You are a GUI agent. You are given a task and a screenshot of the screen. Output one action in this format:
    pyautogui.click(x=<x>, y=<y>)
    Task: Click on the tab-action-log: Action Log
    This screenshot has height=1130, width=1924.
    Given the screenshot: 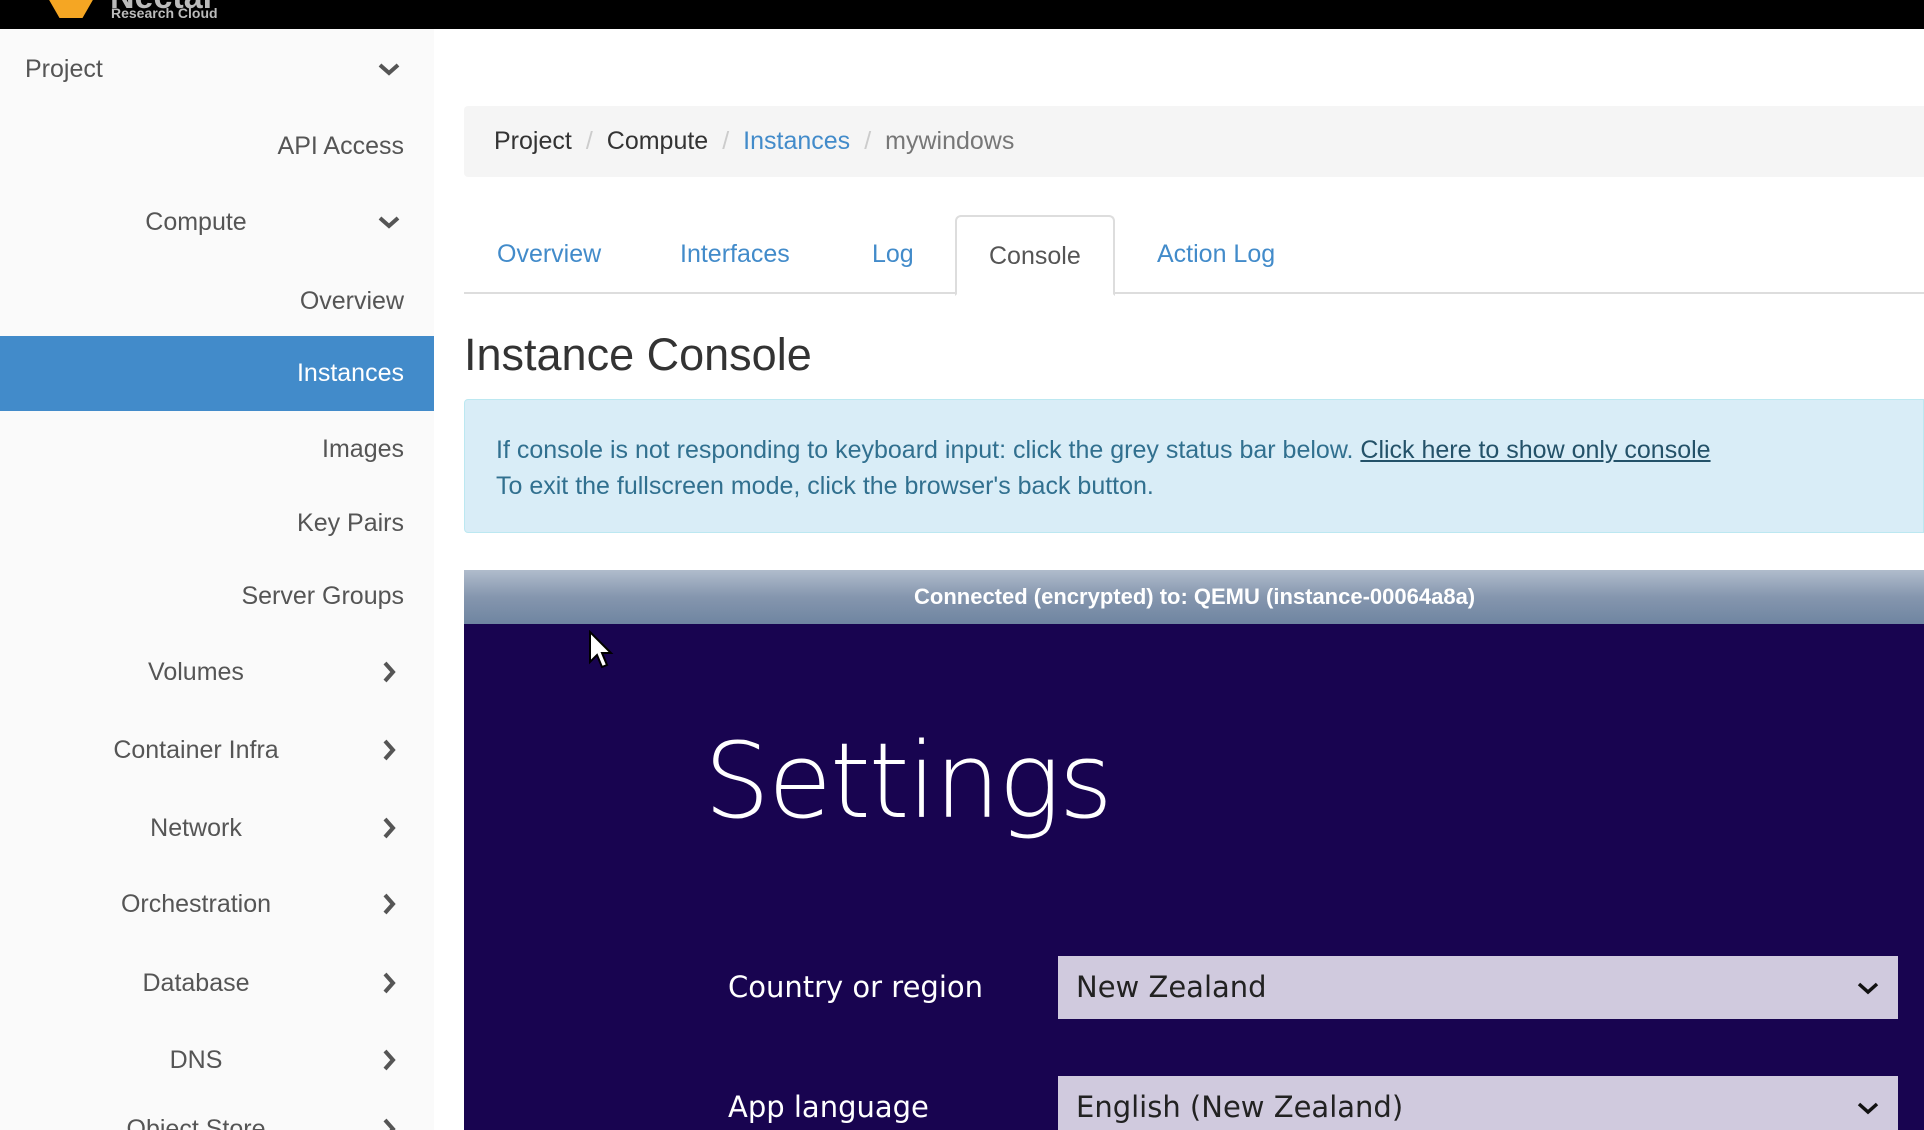 What is the action you would take?
    pyautogui.click(x=1216, y=254)
    